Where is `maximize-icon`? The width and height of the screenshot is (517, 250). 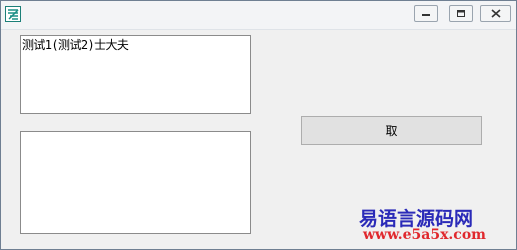
maximize-icon is located at coordinates (461, 13).